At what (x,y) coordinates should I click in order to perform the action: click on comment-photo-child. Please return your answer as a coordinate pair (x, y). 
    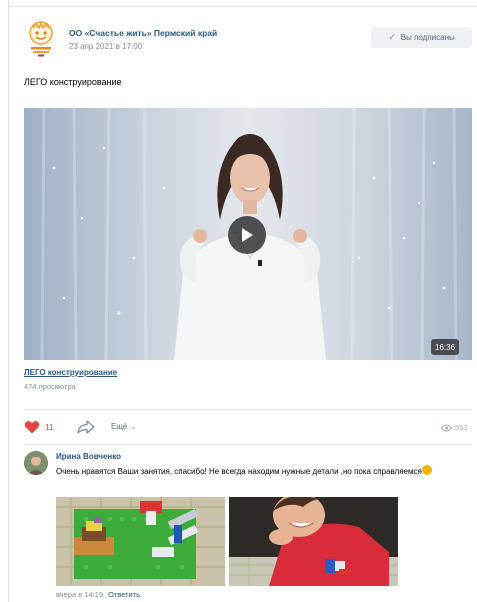
    Looking at the image, I should click on (313, 541).